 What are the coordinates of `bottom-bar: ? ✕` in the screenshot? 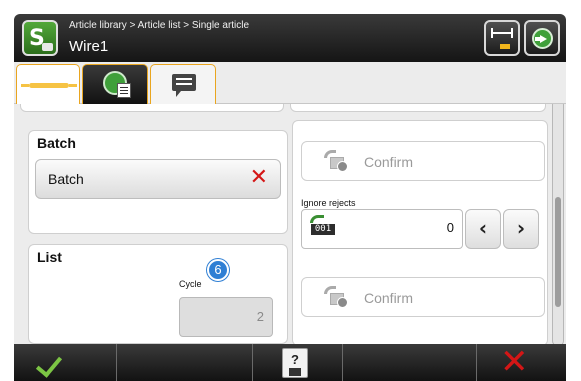 It's located at (290, 361).